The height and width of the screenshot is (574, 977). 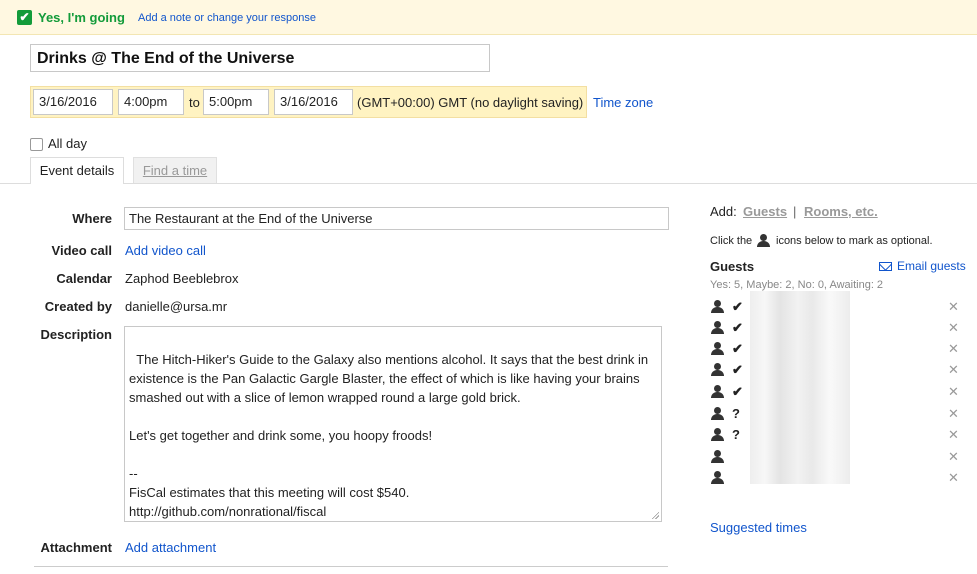 I want to click on created-by-label: Created by, so click(x=78, y=306).